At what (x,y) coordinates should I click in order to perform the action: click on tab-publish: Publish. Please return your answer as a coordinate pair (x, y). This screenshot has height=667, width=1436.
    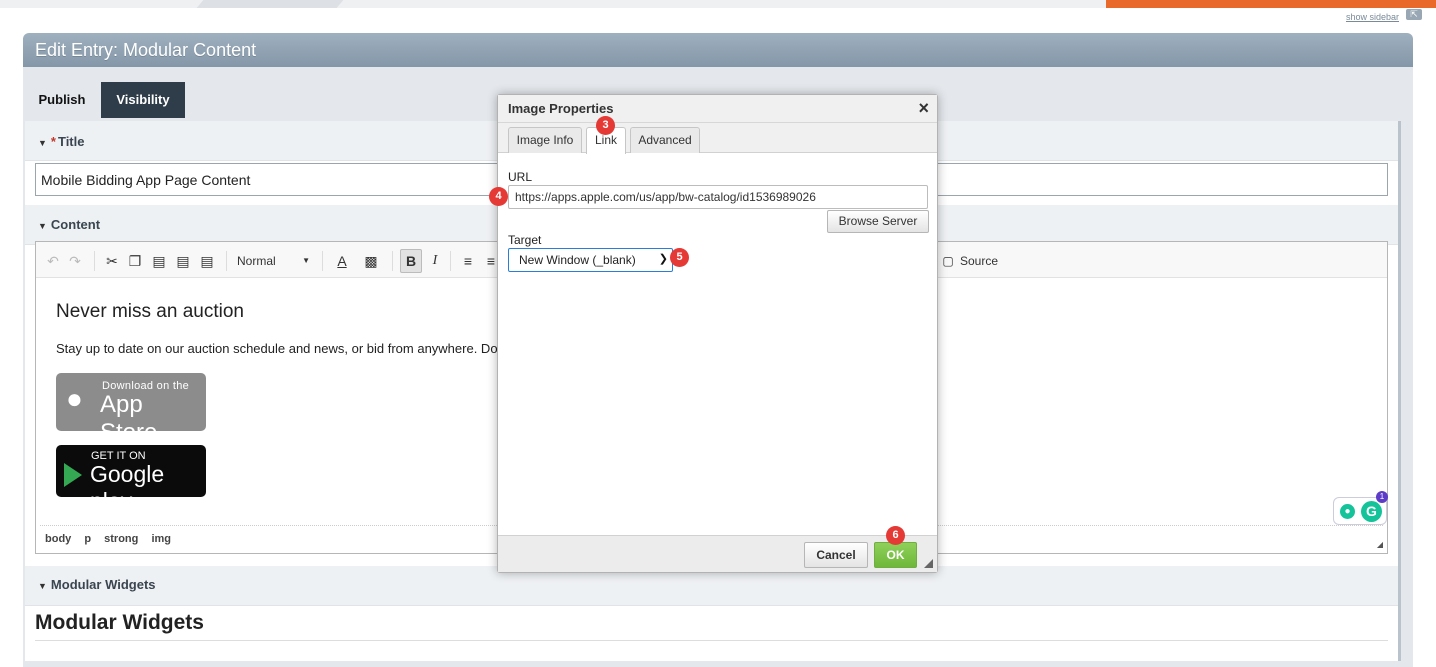
    Looking at the image, I should click on (62, 100).